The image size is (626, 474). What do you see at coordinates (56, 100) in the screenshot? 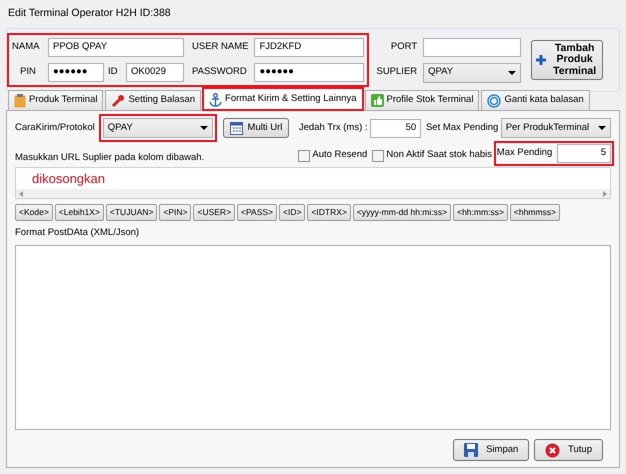
I see `tab: Produk Terminal` at bounding box center [56, 100].